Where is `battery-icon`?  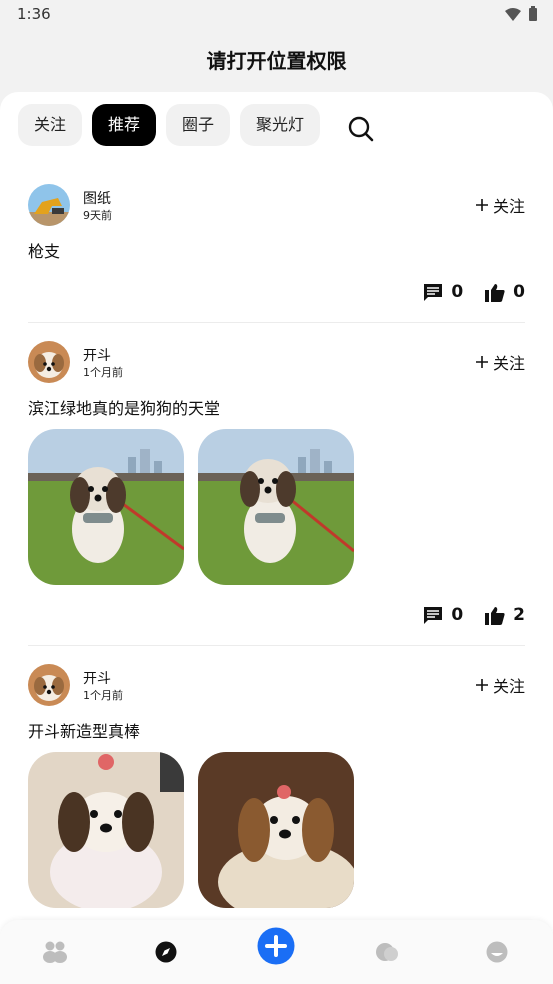 battery-icon is located at coordinates (533, 13).